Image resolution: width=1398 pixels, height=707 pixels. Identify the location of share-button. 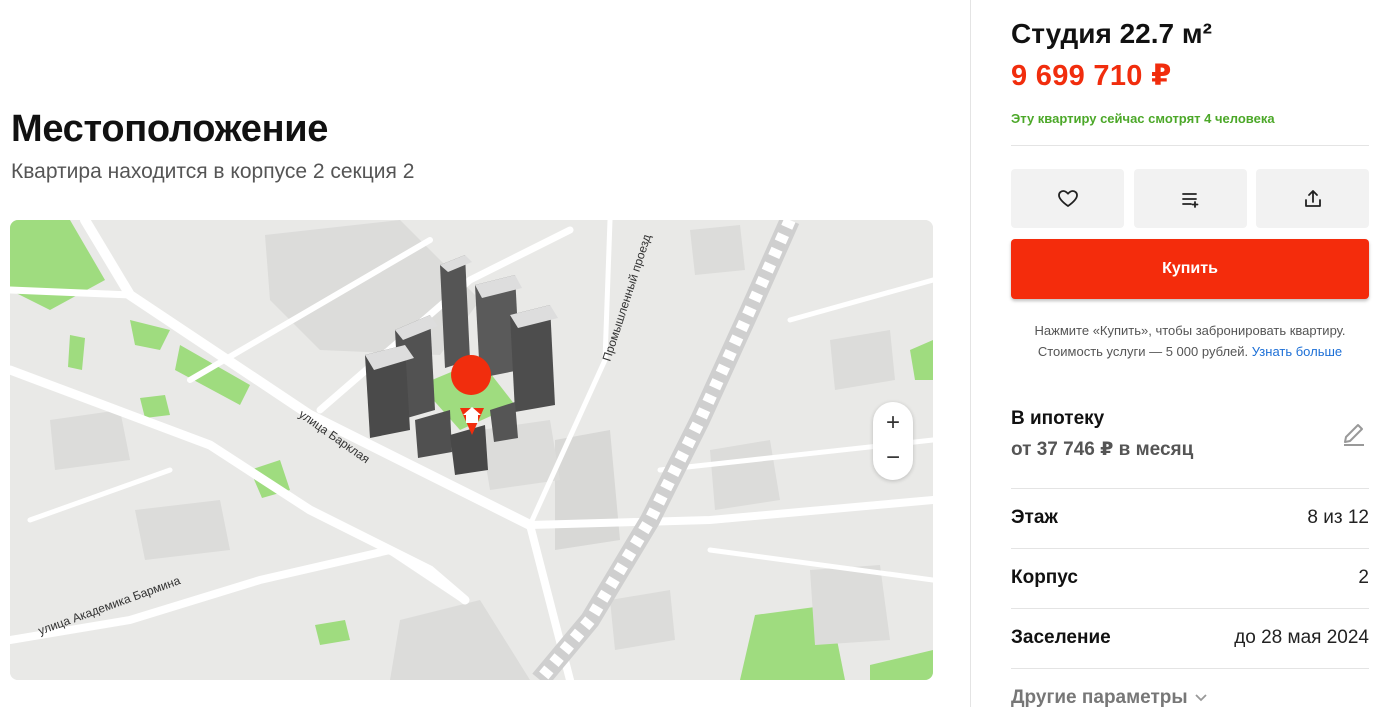
(1312, 198).